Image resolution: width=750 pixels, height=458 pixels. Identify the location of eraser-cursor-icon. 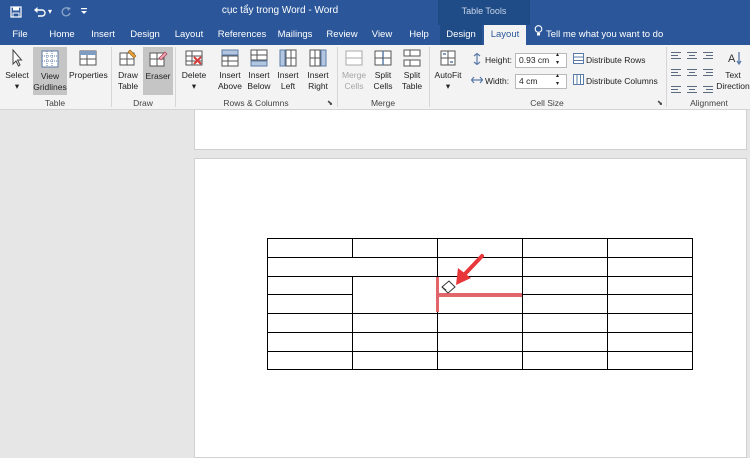
(448, 287).